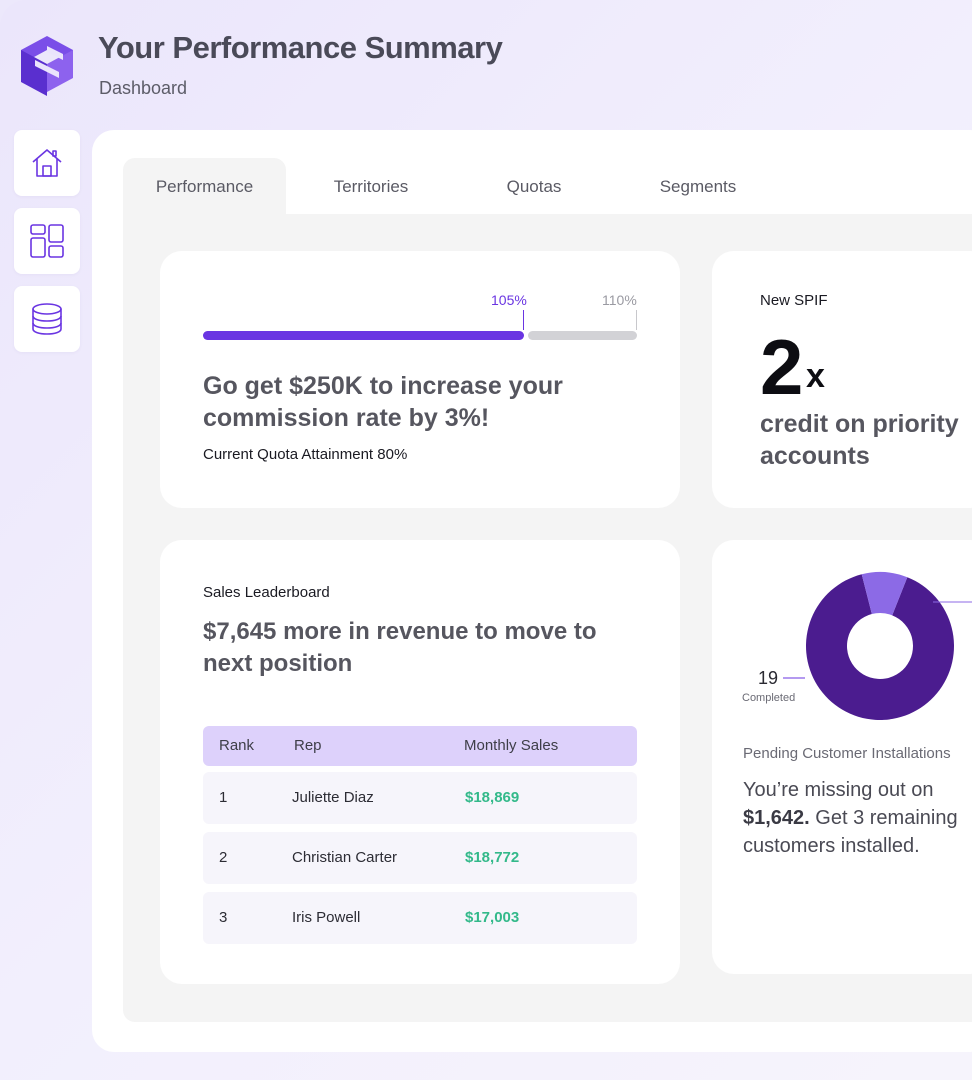  I want to click on quota-headline-line1: Go get $250K to increase your, so click(383, 386).